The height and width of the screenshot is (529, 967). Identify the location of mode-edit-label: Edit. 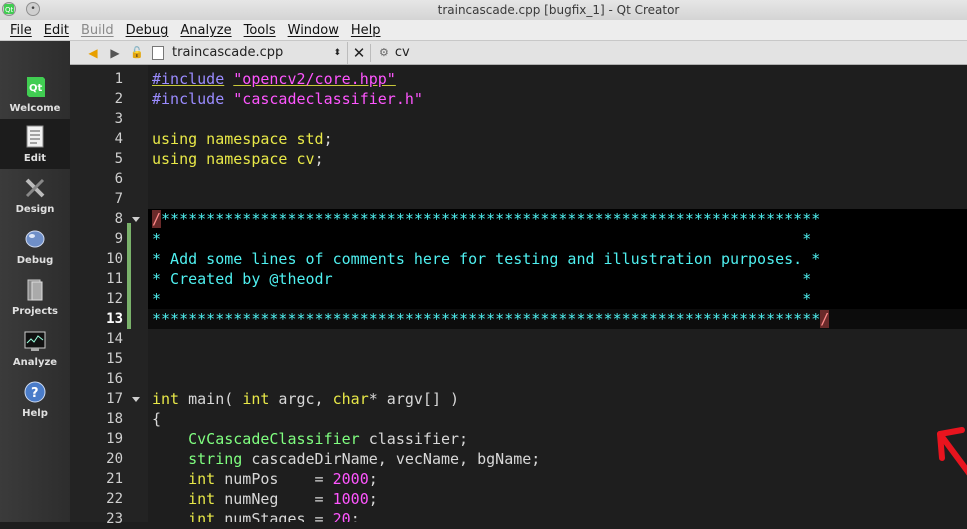
(35, 158).